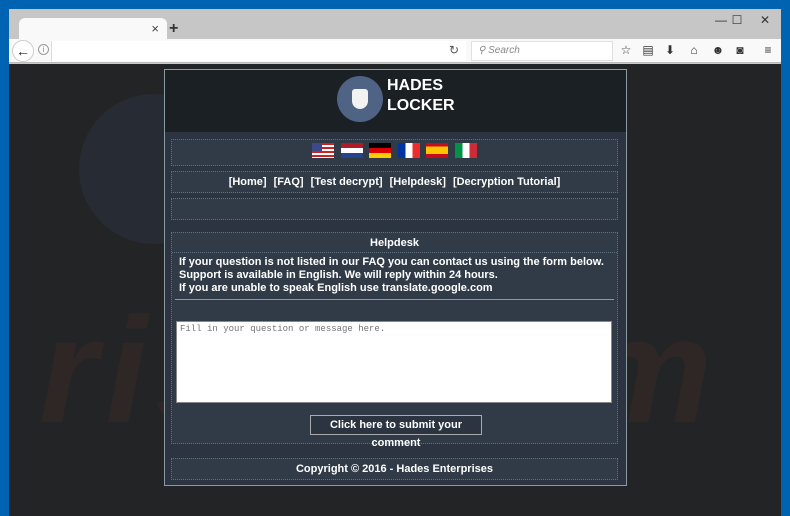  I want to click on tab-bar: × + — ☐ ✕, so click(395, 25).